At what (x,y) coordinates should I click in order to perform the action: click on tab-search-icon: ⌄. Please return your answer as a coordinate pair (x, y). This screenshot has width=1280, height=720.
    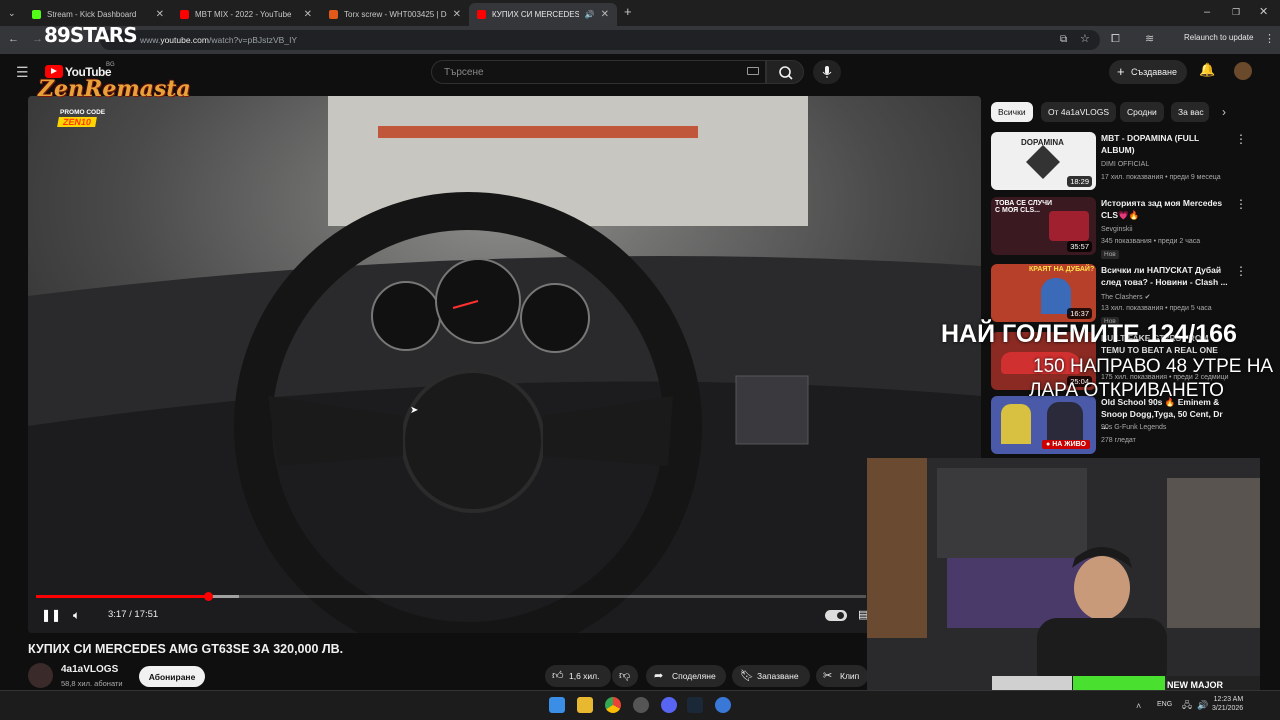
    Looking at the image, I should click on (12, 13).